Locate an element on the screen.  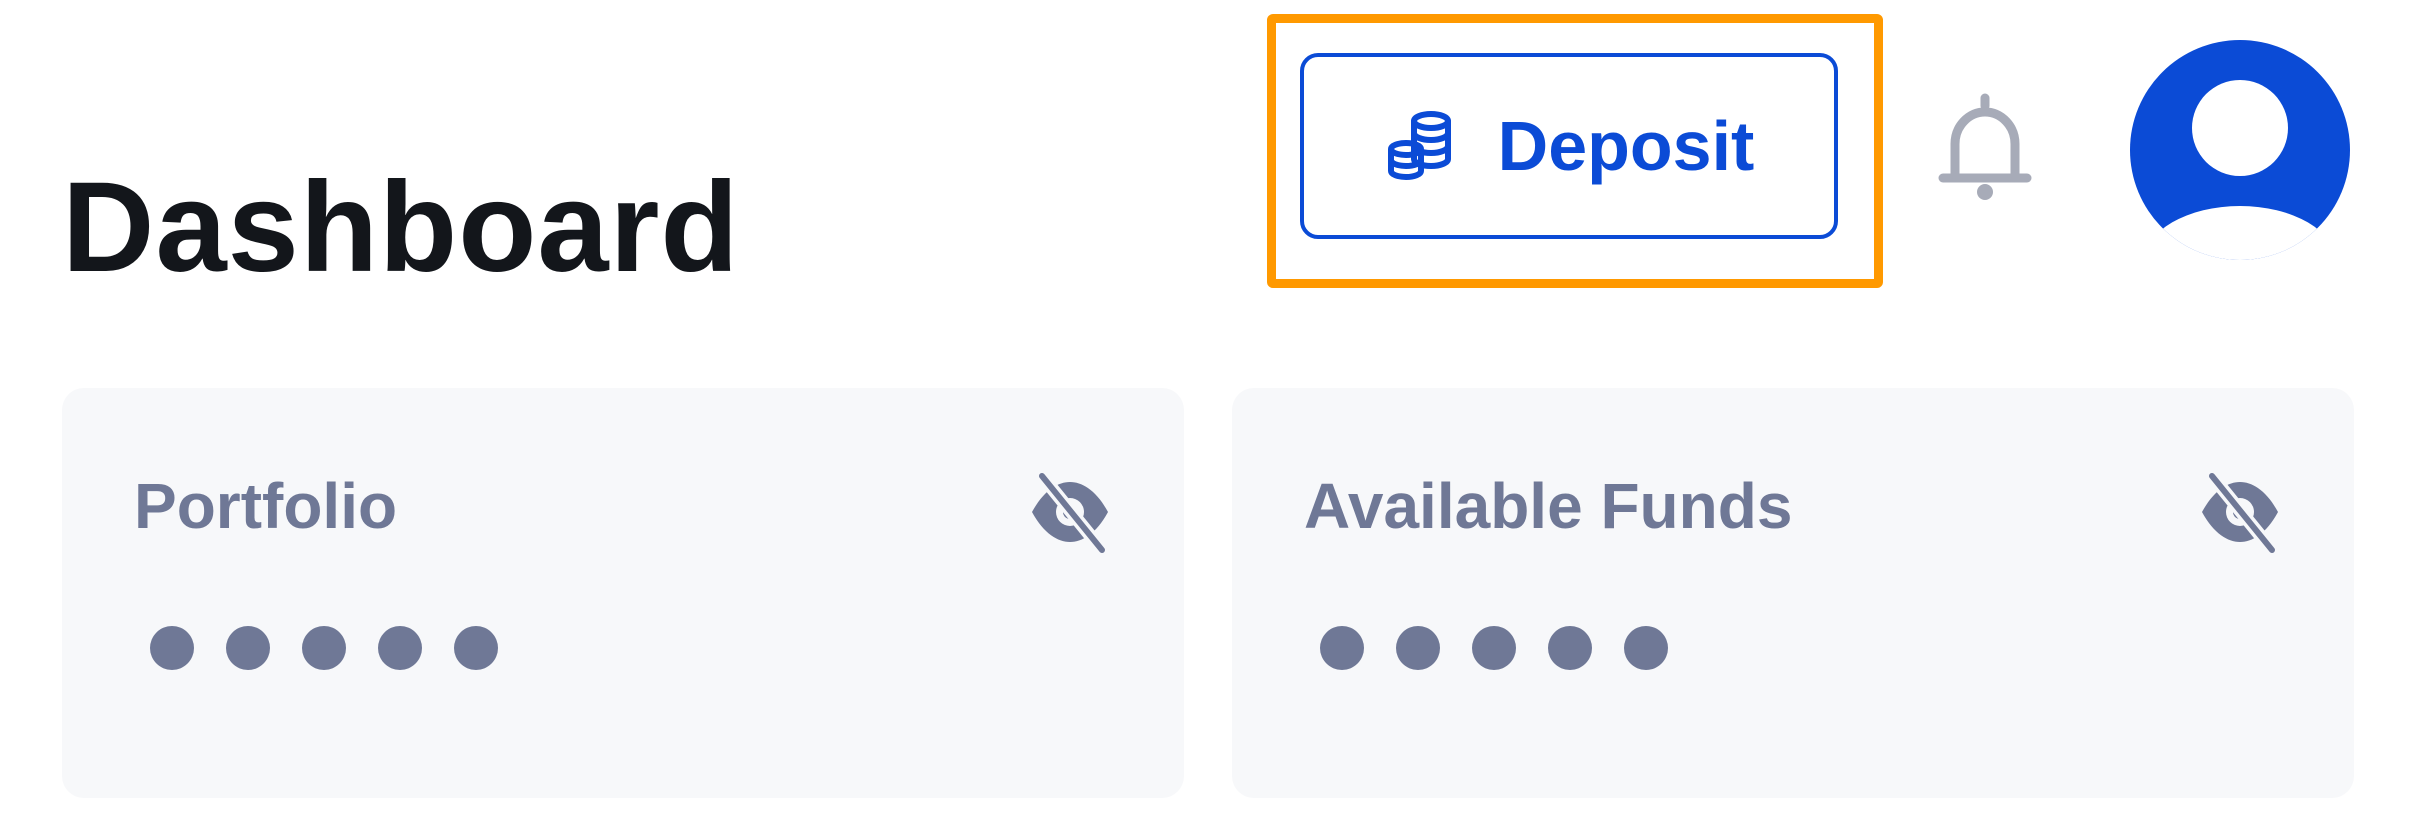
deposit-button: Deposit is located at coordinates (1569, 146).